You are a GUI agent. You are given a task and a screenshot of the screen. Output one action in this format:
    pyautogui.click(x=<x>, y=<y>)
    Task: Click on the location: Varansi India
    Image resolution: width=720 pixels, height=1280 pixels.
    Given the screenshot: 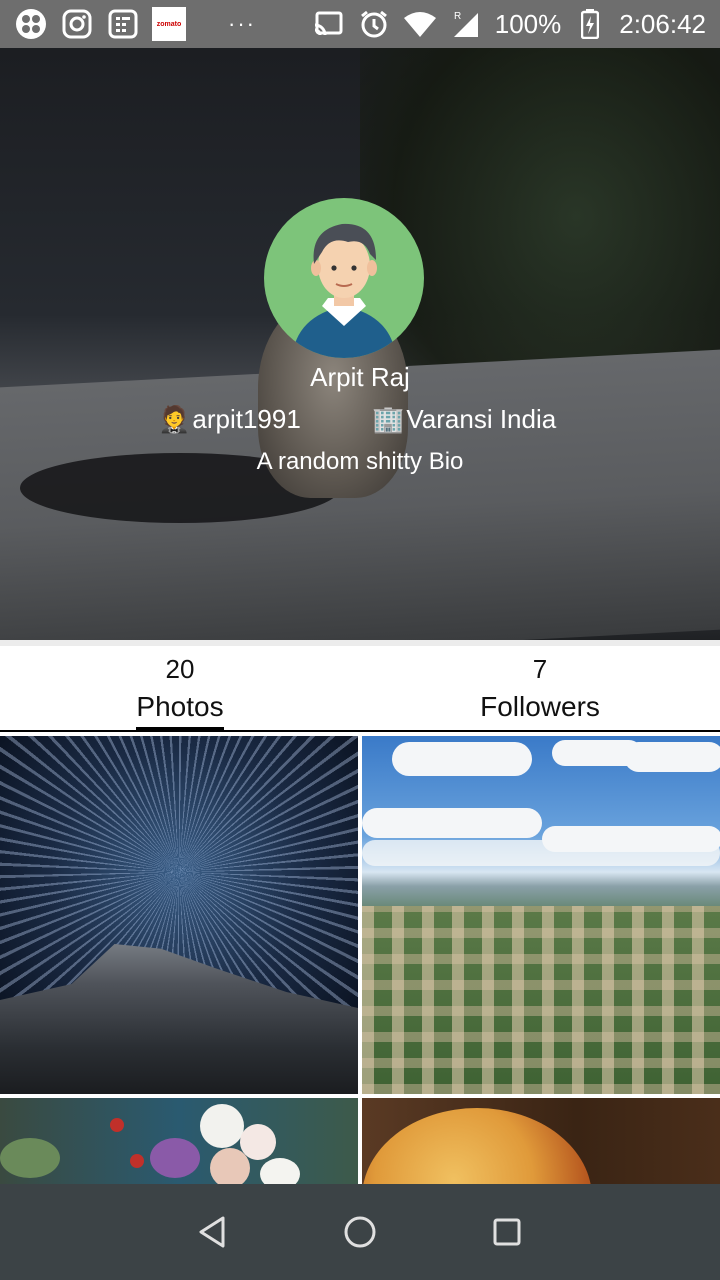 What is the action you would take?
    pyautogui.click(x=481, y=419)
    